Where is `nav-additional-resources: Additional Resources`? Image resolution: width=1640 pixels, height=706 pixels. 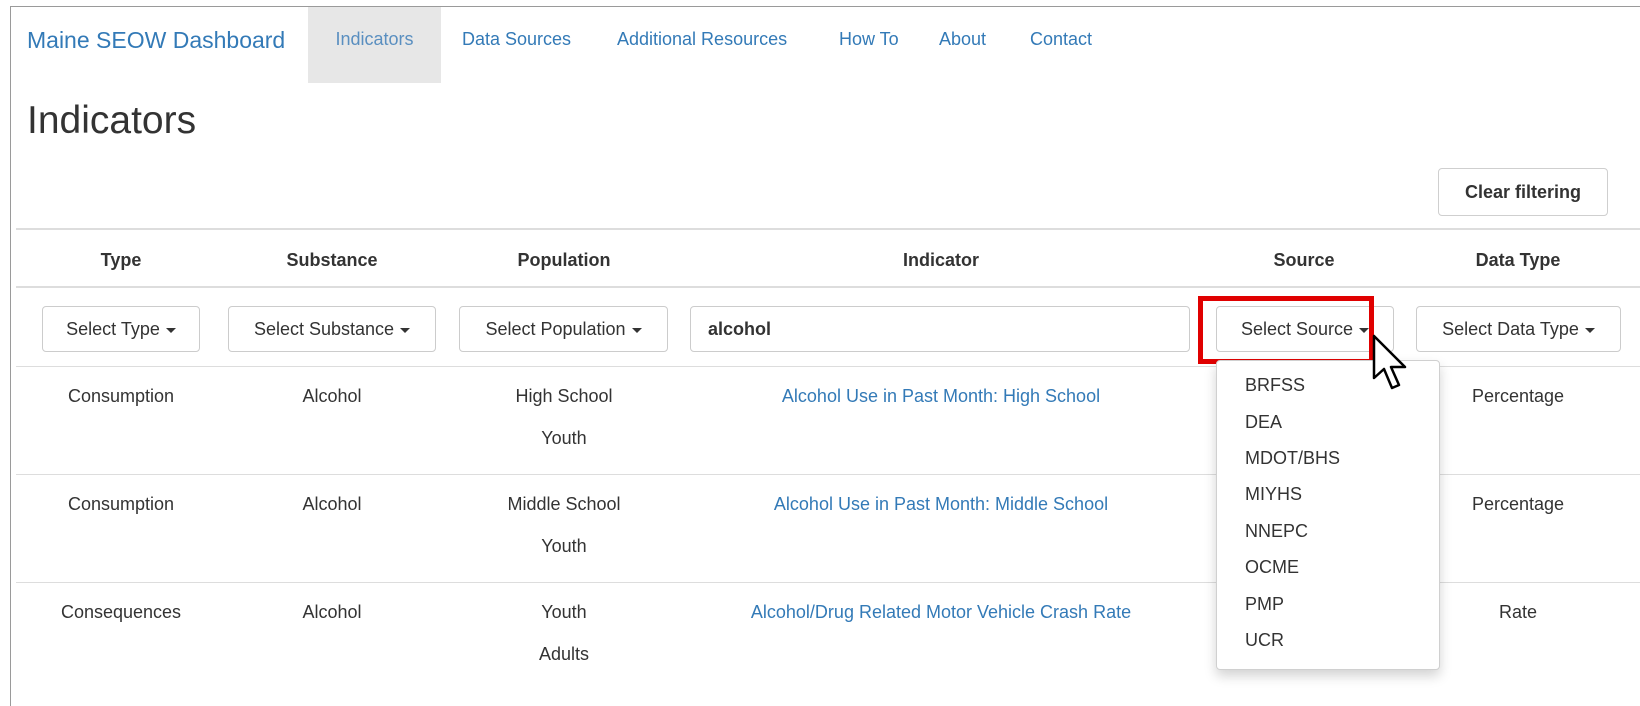 nav-additional-resources: Additional Resources is located at coordinates (702, 45).